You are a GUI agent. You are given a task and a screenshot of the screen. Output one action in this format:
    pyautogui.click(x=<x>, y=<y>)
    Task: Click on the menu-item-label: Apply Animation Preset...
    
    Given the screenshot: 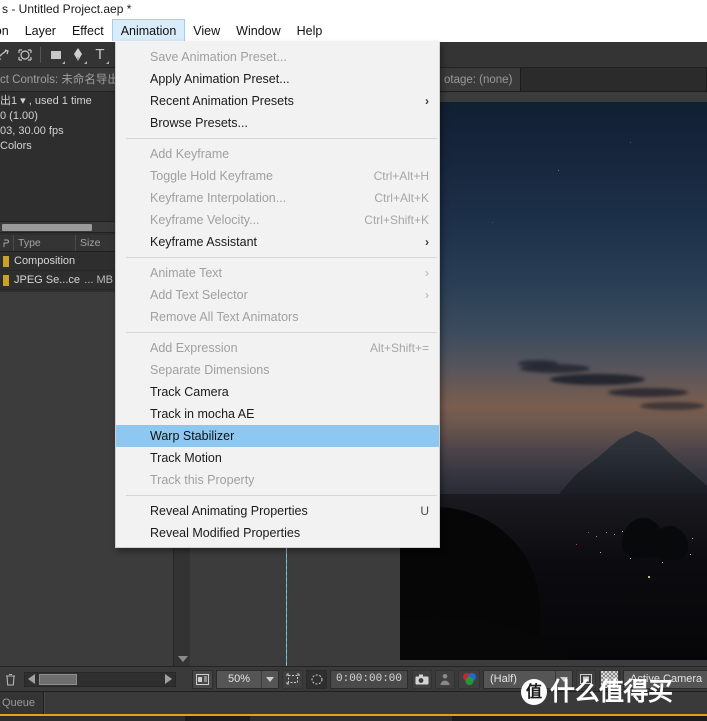 What is the action you would take?
    pyautogui.click(x=220, y=79)
    